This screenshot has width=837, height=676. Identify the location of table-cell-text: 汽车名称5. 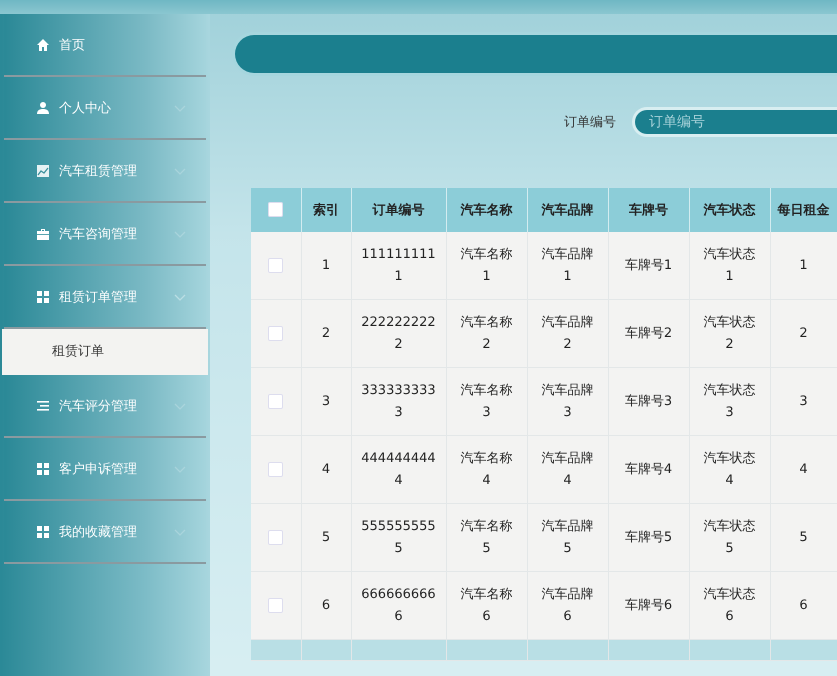
(487, 538).